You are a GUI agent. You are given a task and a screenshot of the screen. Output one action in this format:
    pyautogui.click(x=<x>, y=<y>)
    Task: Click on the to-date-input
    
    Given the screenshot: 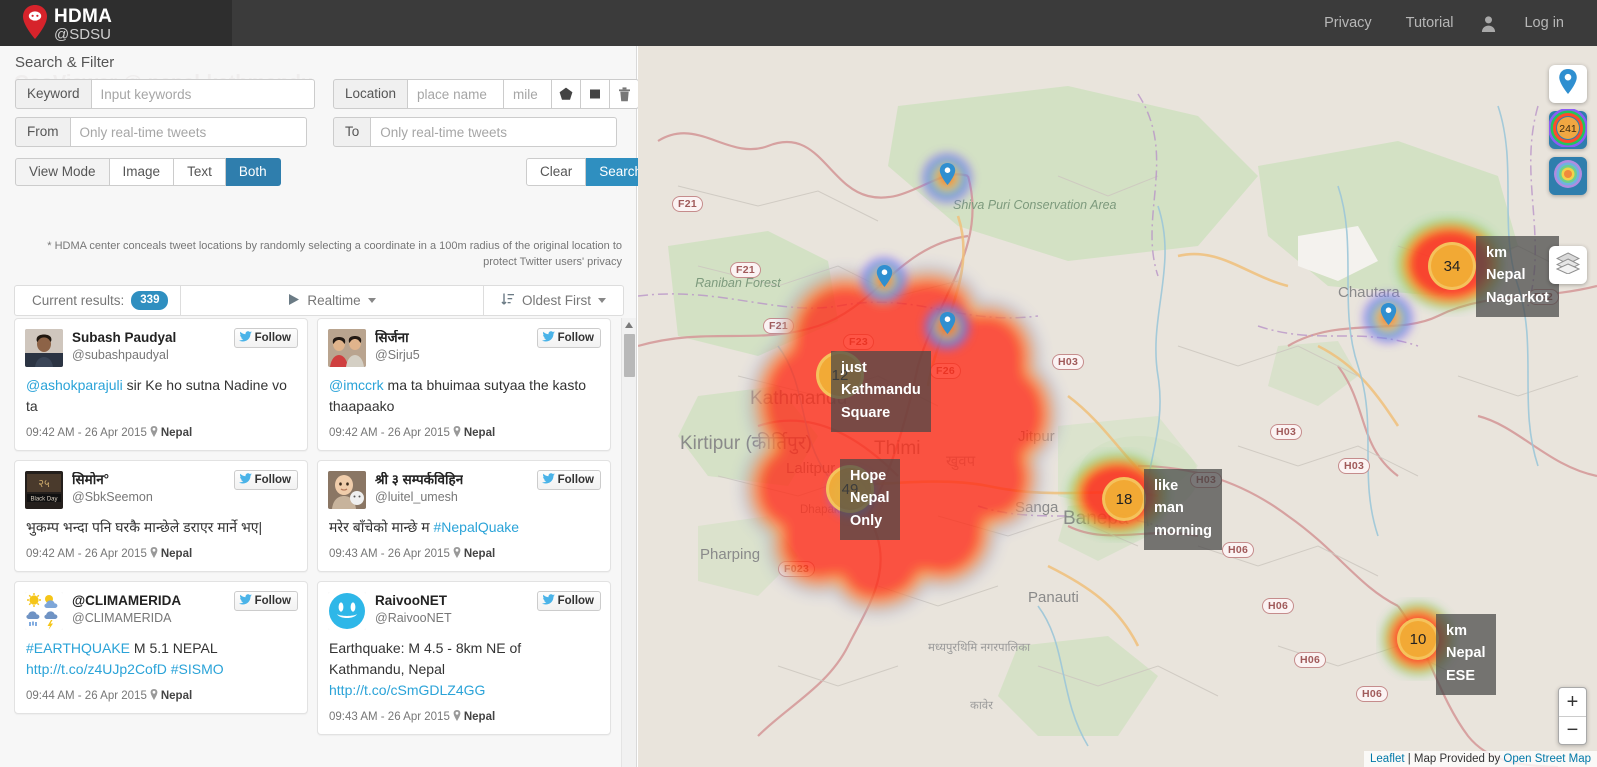 What is the action you would take?
    pyautogui.click(x=494, y=132)
    